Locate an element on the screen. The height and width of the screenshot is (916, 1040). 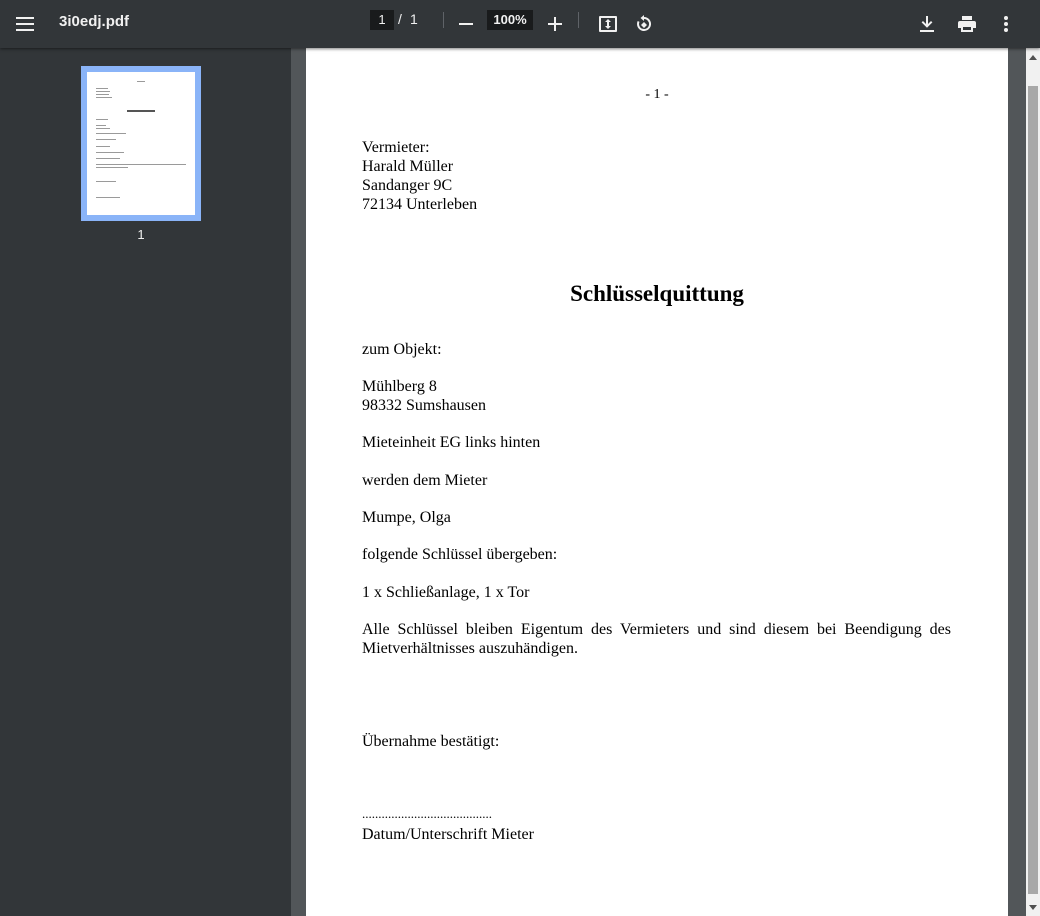
zoom-in-icon is located at coordinates (555, 24).